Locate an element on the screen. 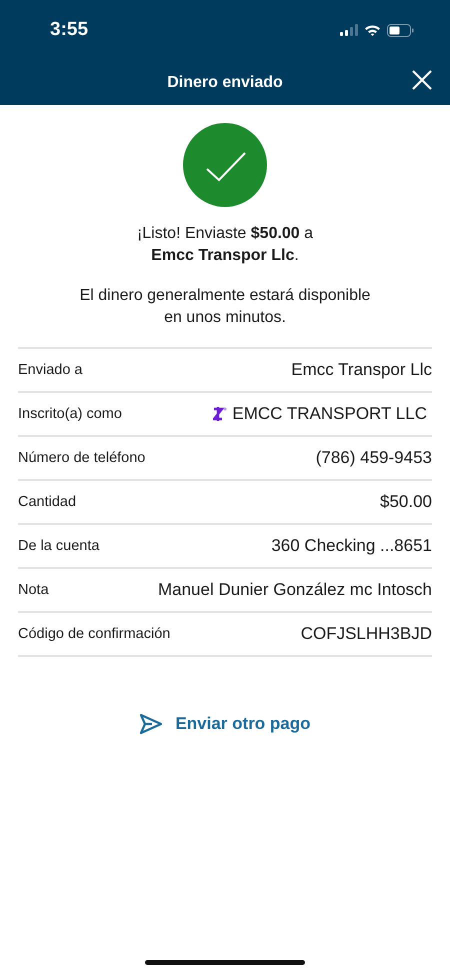 This screenshot has height=975, width=450. availability-note: El dinero generalmente estará disponible en unos minutos. is located at coordinates (225, 307).